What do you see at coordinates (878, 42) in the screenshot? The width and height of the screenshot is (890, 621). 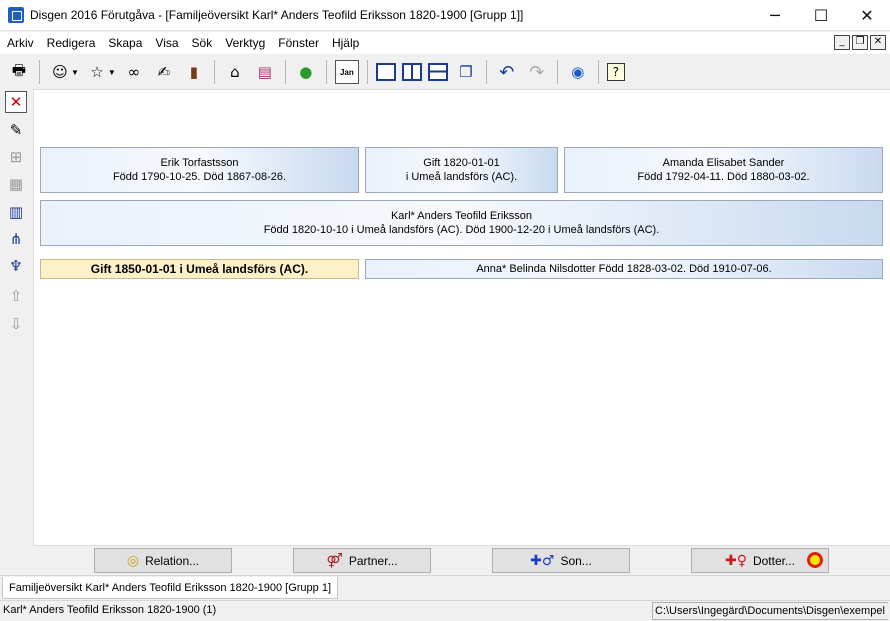 I see `mdi-close-button: ✕` at bounding box center [878, 42].